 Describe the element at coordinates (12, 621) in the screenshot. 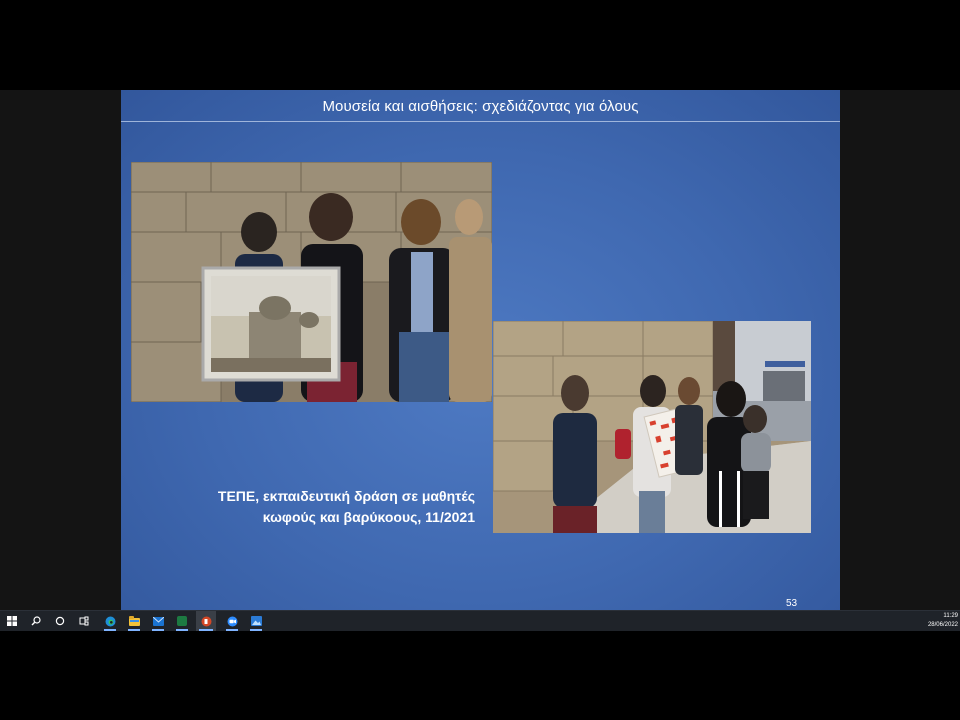

I see `windows-start-icon` at that location.